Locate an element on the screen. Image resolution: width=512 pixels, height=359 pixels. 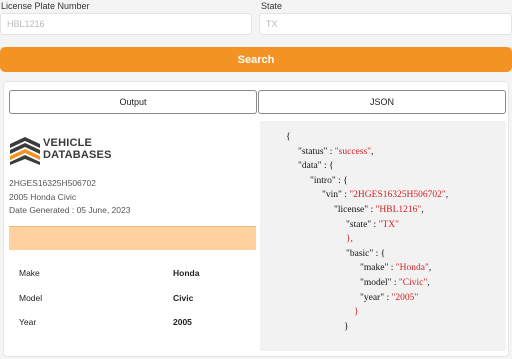
json-line: }, is located at coordinates (349, 239).